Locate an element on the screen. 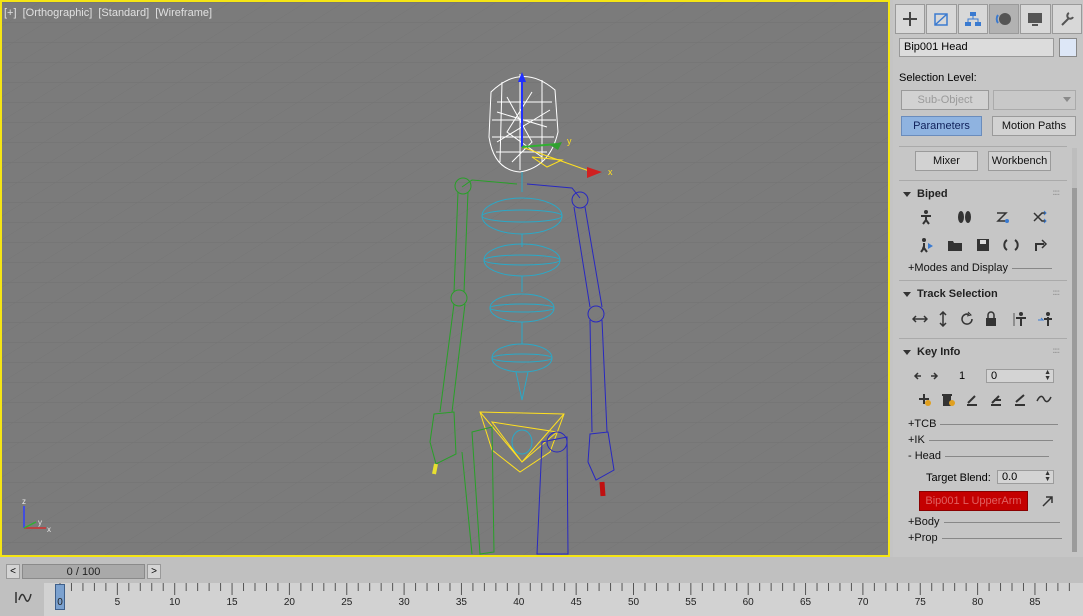  chevron-down-icon is located at coordinates (1067, 99).